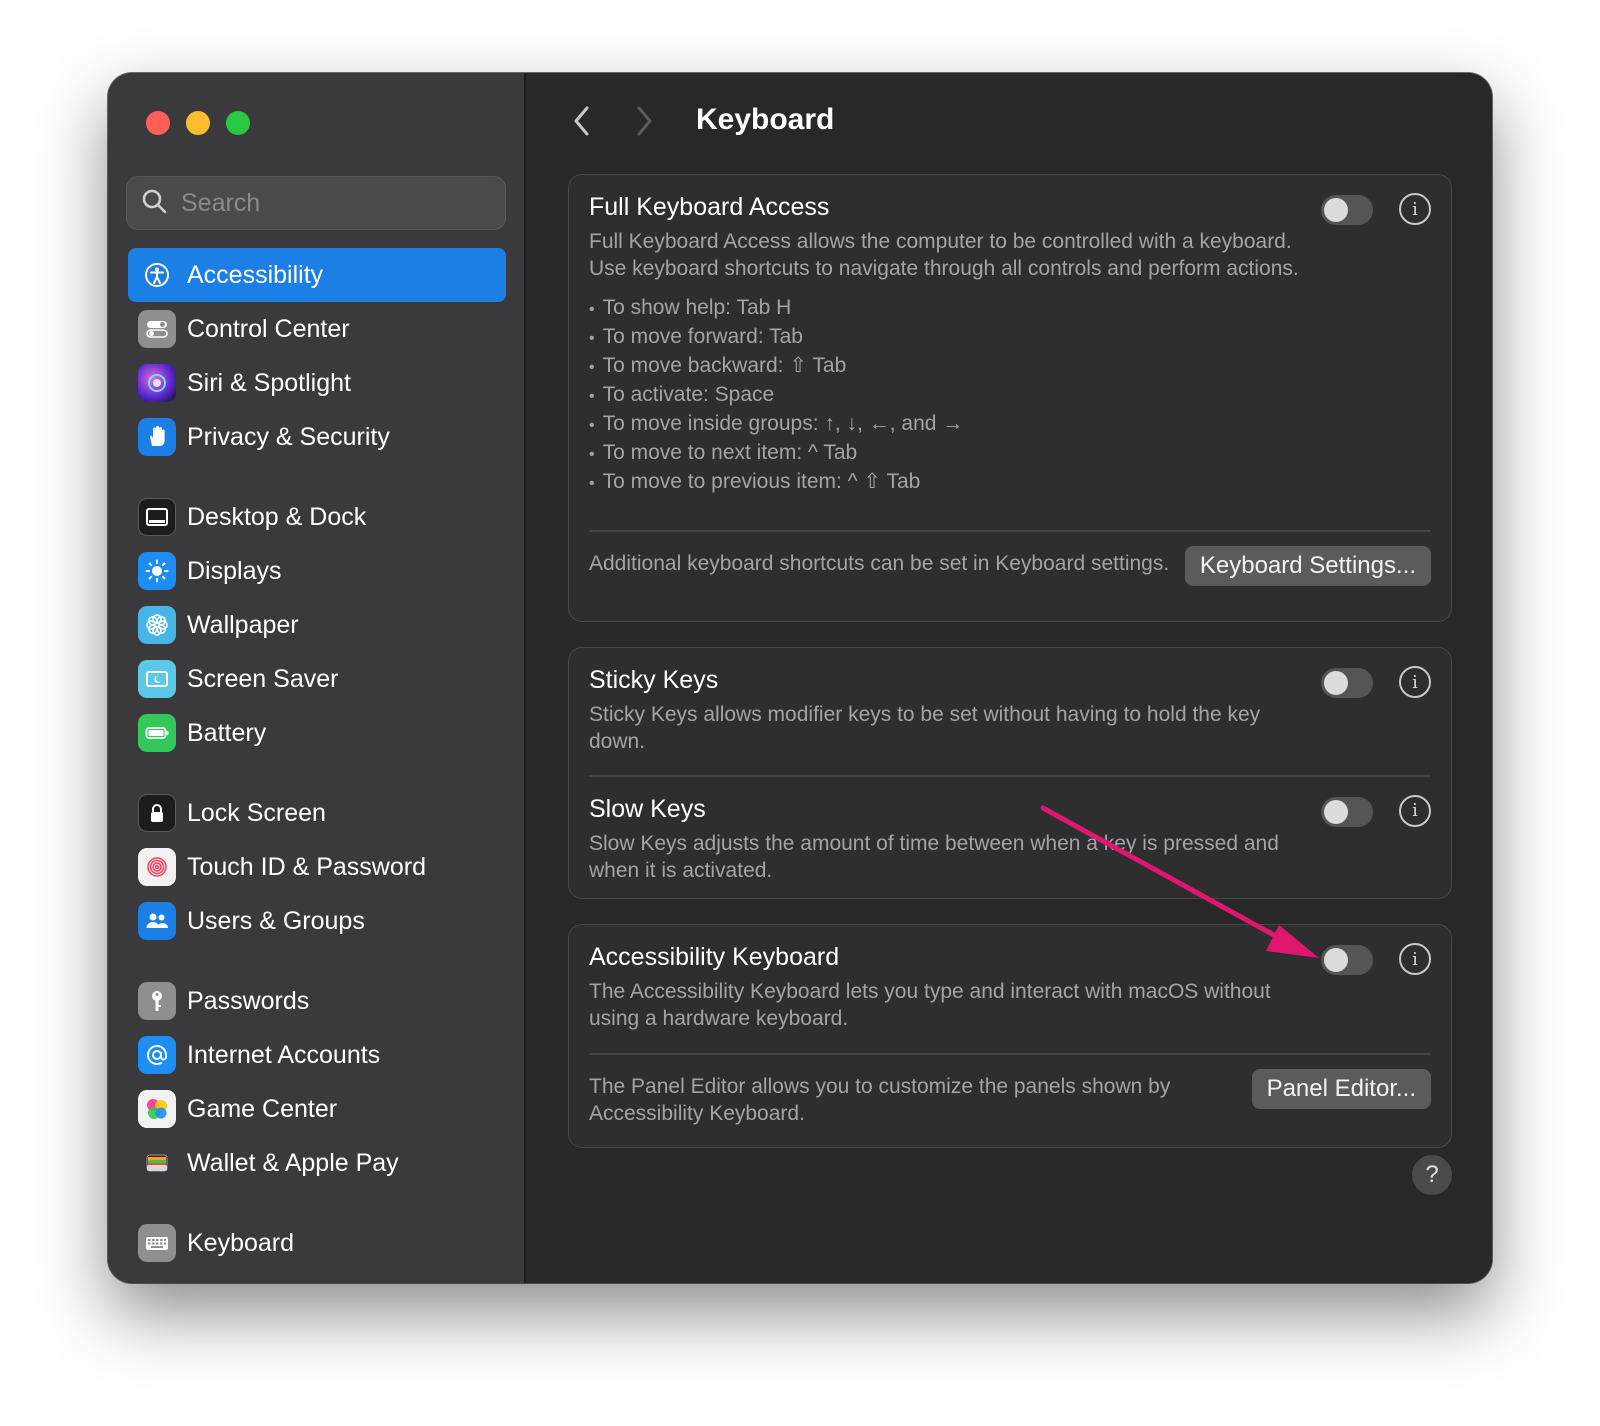  I want to click on sidebar-item-wallpaper: Wallpaper, so click(317, 625).